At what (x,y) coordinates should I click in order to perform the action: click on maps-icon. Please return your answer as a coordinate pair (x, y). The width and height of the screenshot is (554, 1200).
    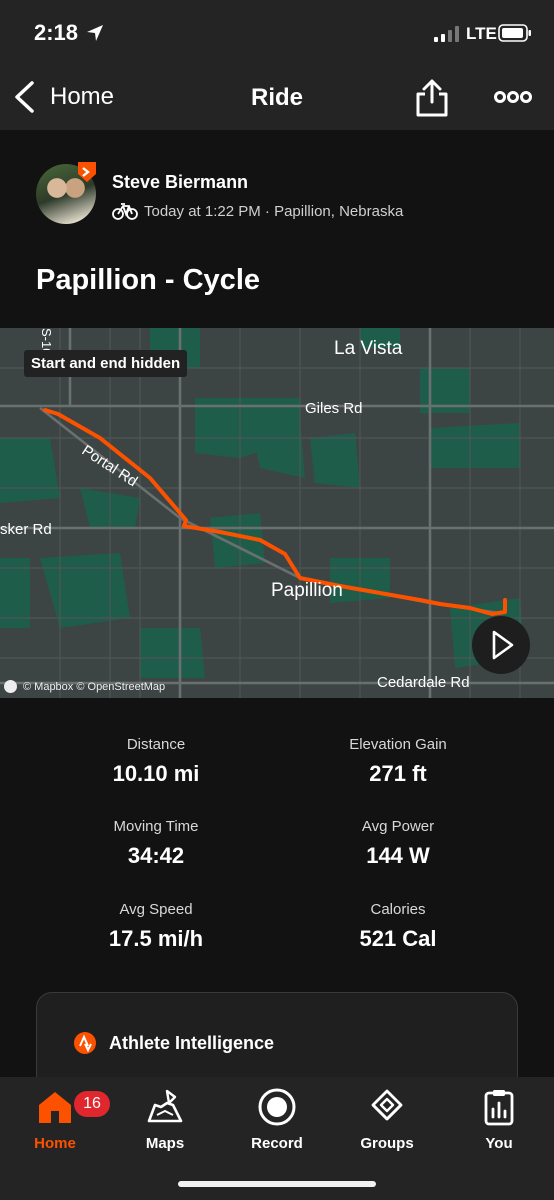
    Looking at the image, I should click on (165, 1106).